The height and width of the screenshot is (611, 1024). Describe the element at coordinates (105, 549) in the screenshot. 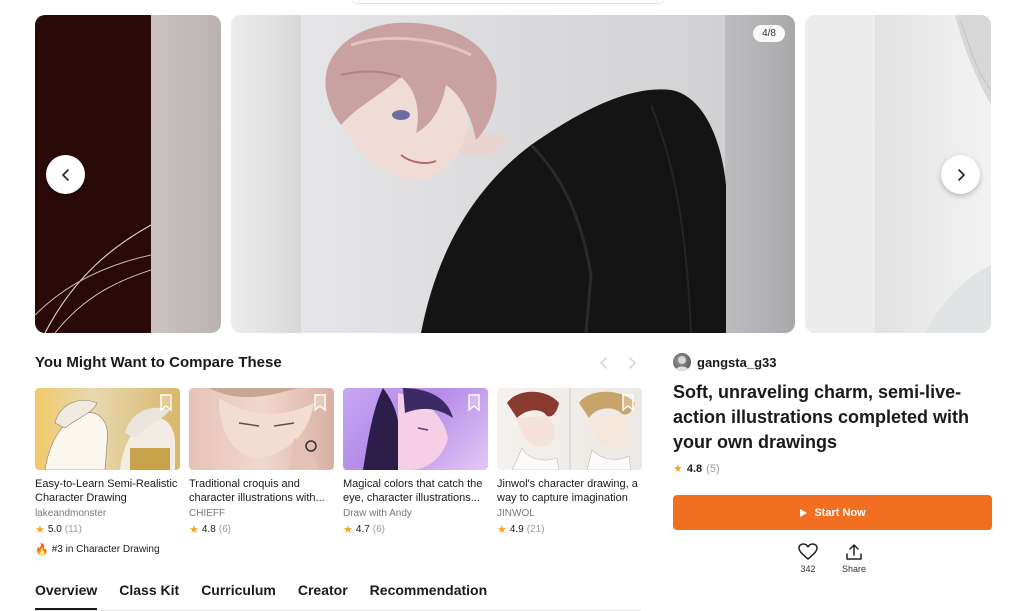

I see `rank-label: #3 in Character Drawing` at that location.